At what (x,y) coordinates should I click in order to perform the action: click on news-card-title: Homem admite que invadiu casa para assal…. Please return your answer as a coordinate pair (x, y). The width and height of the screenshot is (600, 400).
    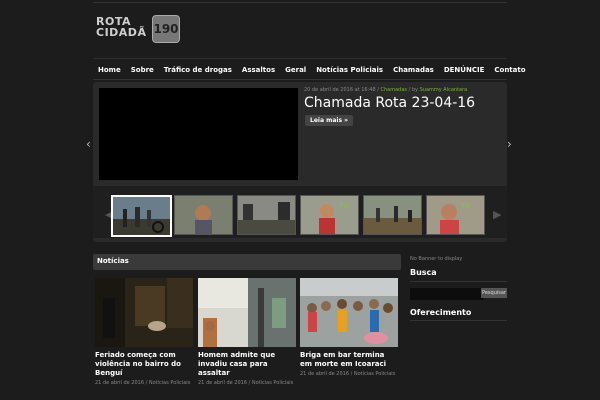
    Looking at the image, I should click on (247, 364).